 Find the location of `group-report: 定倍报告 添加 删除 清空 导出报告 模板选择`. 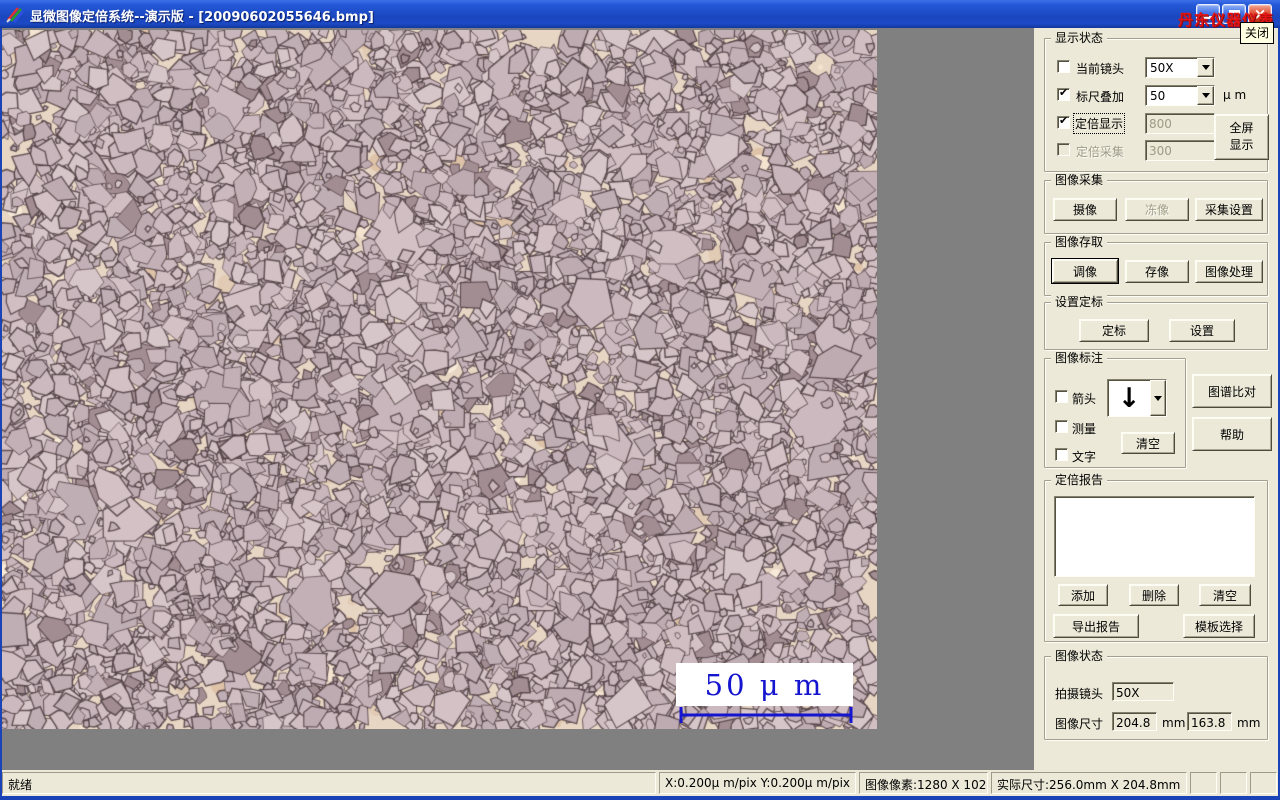

group-report: 定倍报告 添加 删除 清空 导出报告 模板选择 is located at coordinates (1156, 557).